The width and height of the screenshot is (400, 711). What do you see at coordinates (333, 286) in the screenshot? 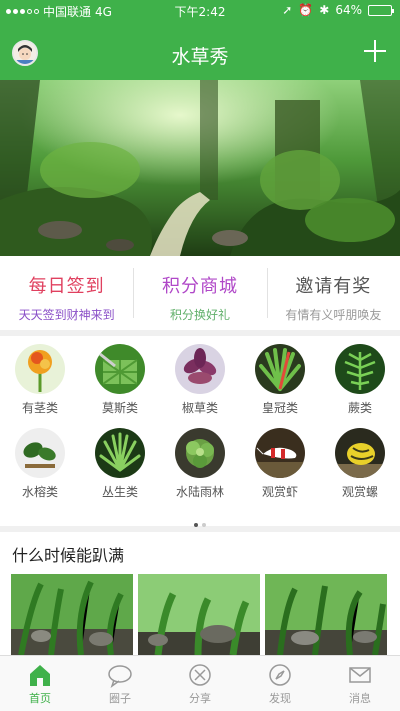
I see `feature-title: 邀请有奖` at bounding box center [333, 286].